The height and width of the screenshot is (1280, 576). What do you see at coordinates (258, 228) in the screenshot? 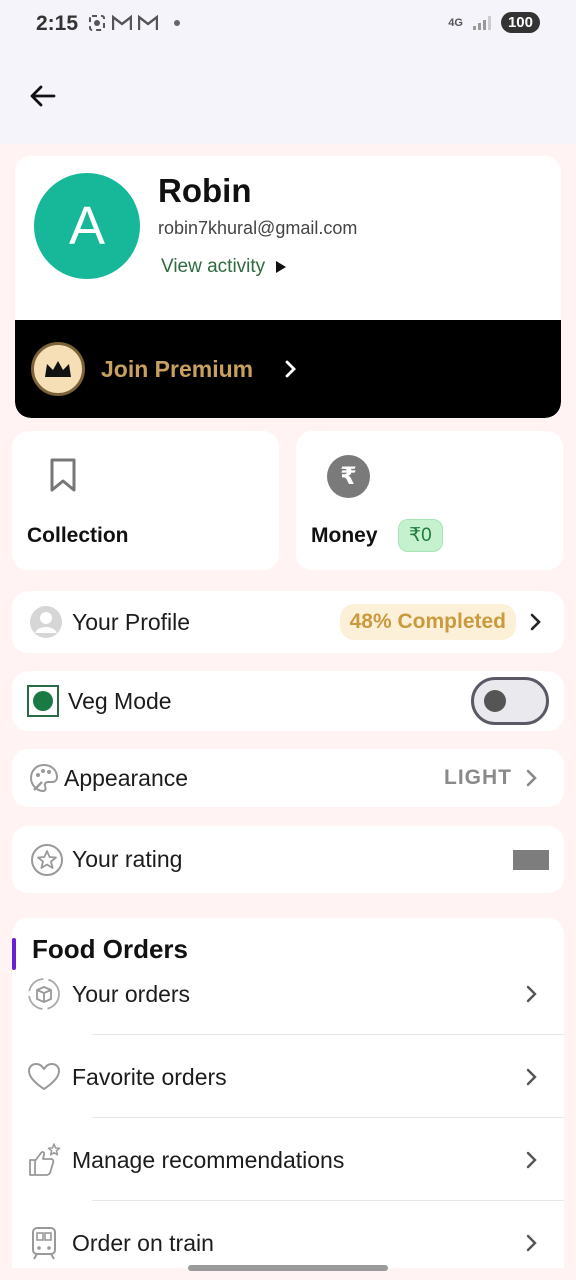
I see `user-email: robin7khural@gmail.com` at bounding box center [258, 228].